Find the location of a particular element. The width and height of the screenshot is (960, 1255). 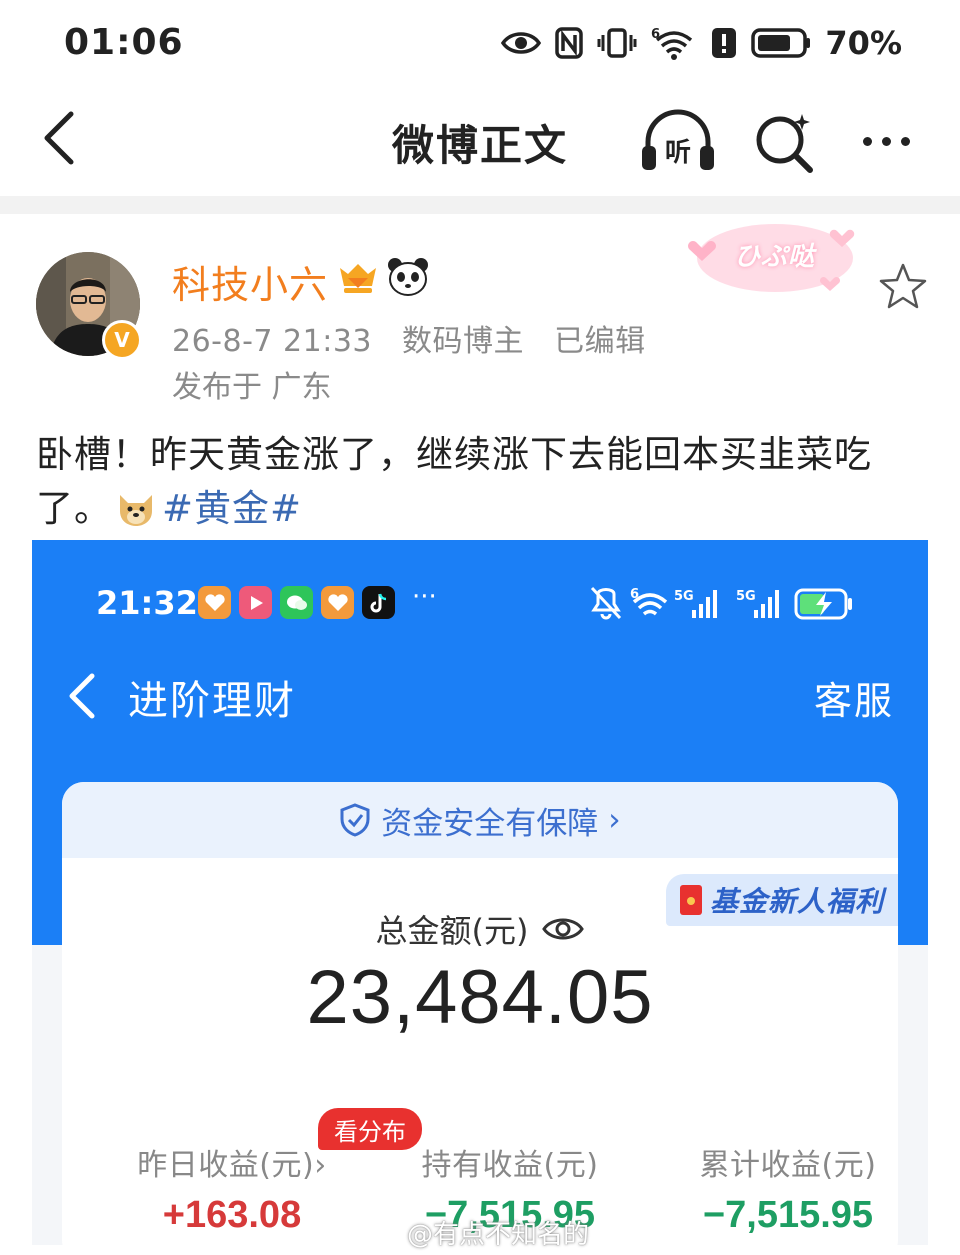

edited-label: 已编辑 is located at coordinates (600, 341).